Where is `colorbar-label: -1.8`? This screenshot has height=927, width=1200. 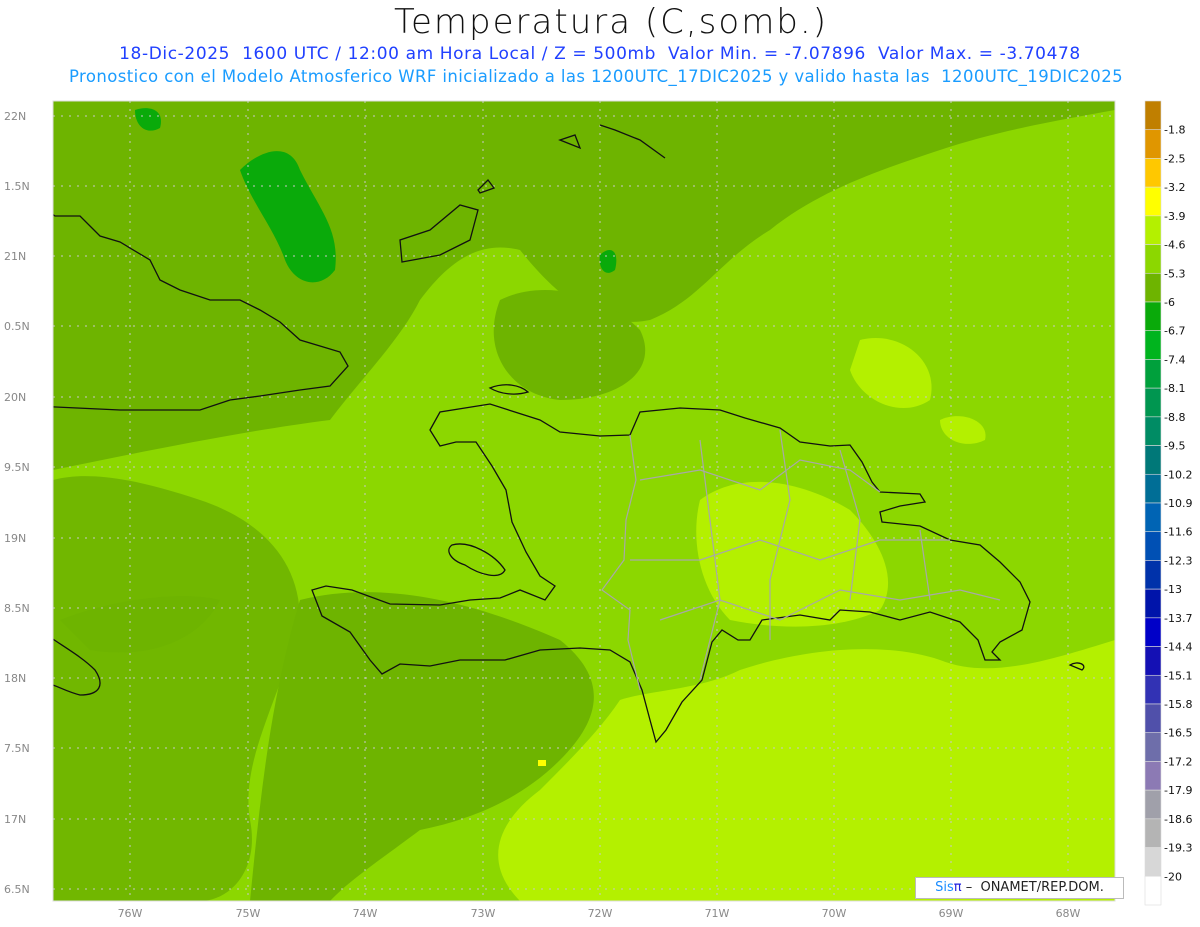
colorbar-label: -1.8 is located at coordinates (1174, 130).